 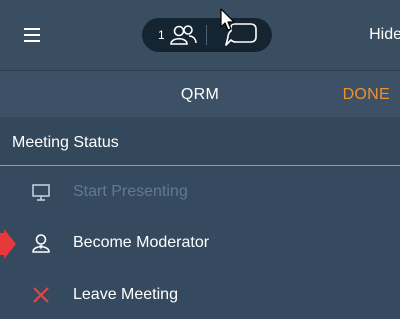 I want to click on hamburger-menu-button, so click(x=32, y=35).